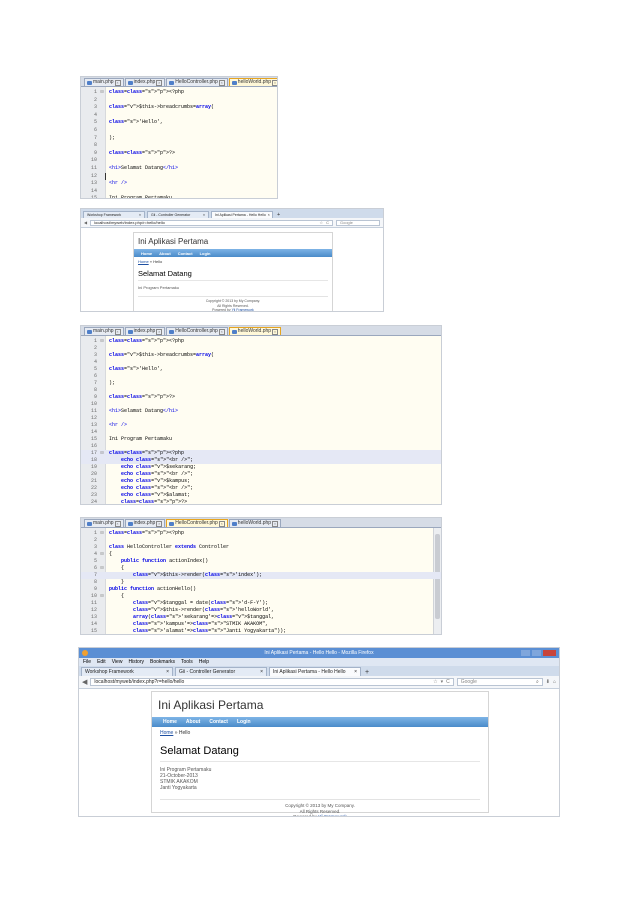 Image resolution: width=638 pixels, height=903 pixels. I want to click on browser-tab: Workshop Framework ×, so click(127, 671).